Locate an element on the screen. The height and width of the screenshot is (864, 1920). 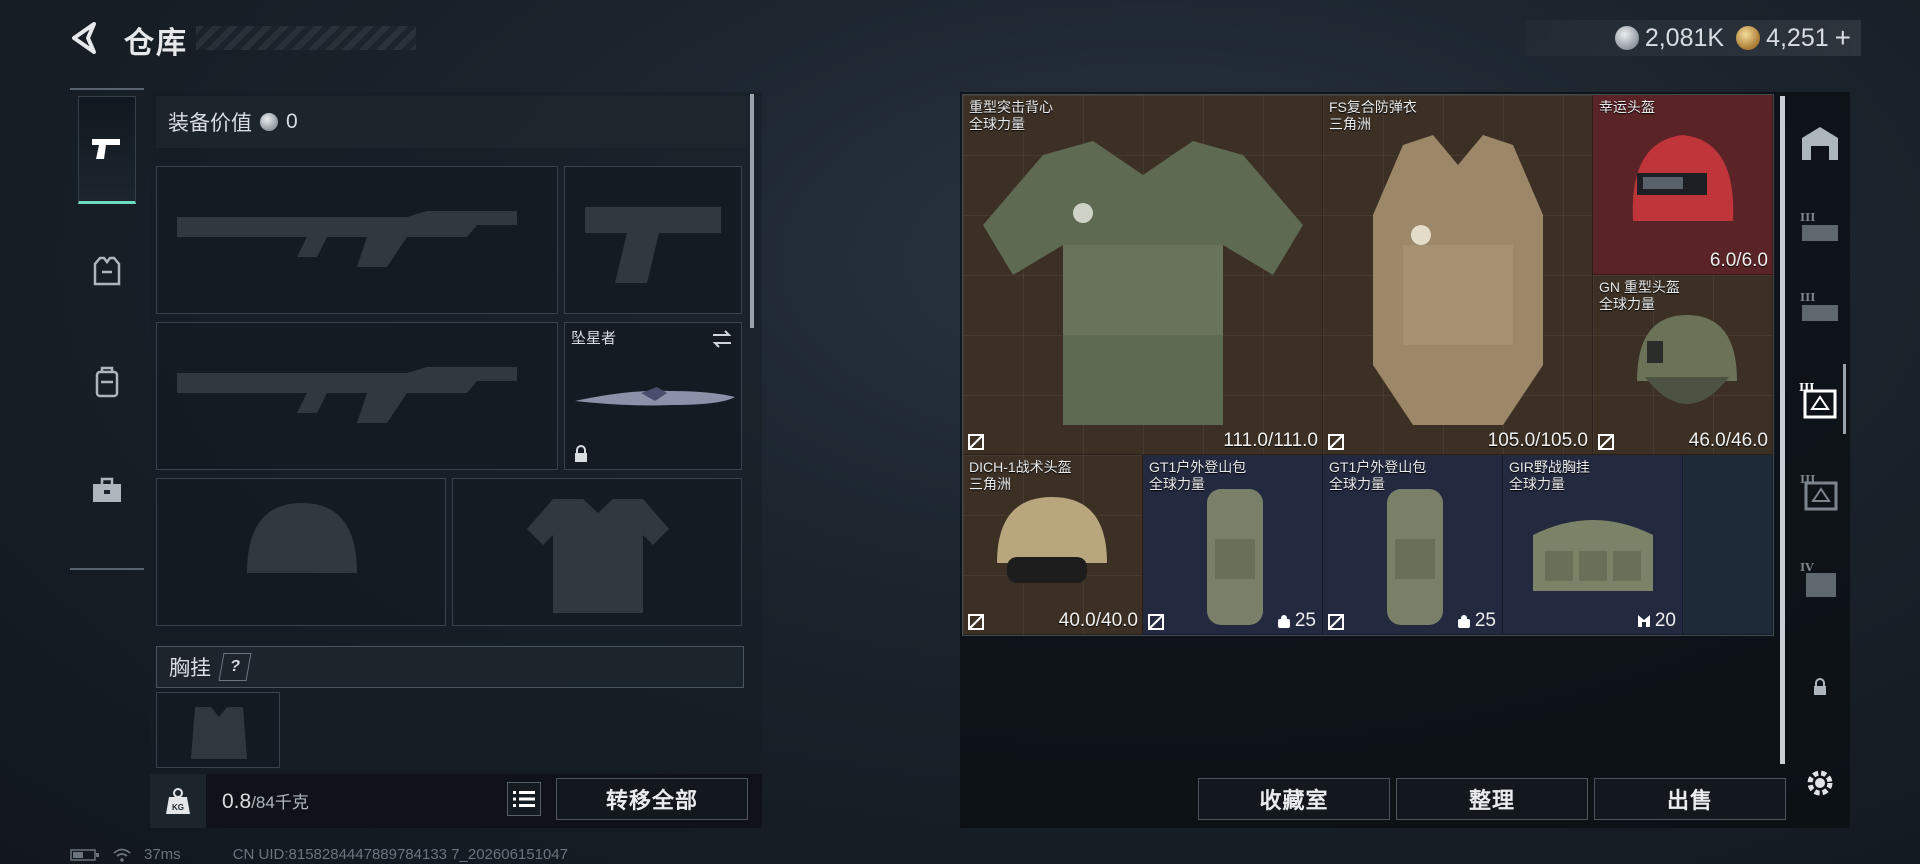
storage-item: 幸运头盔 6.0/6.0 is located at coordinates (1683, 185).